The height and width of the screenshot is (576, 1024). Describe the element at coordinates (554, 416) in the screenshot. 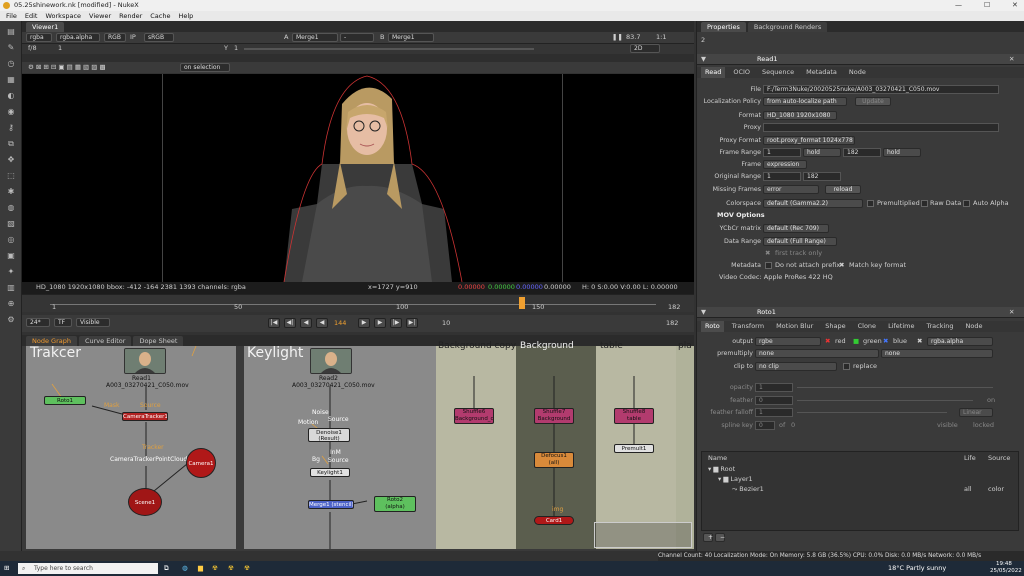

I see `node-shuffle7: Shuffle7 Background` at that location.